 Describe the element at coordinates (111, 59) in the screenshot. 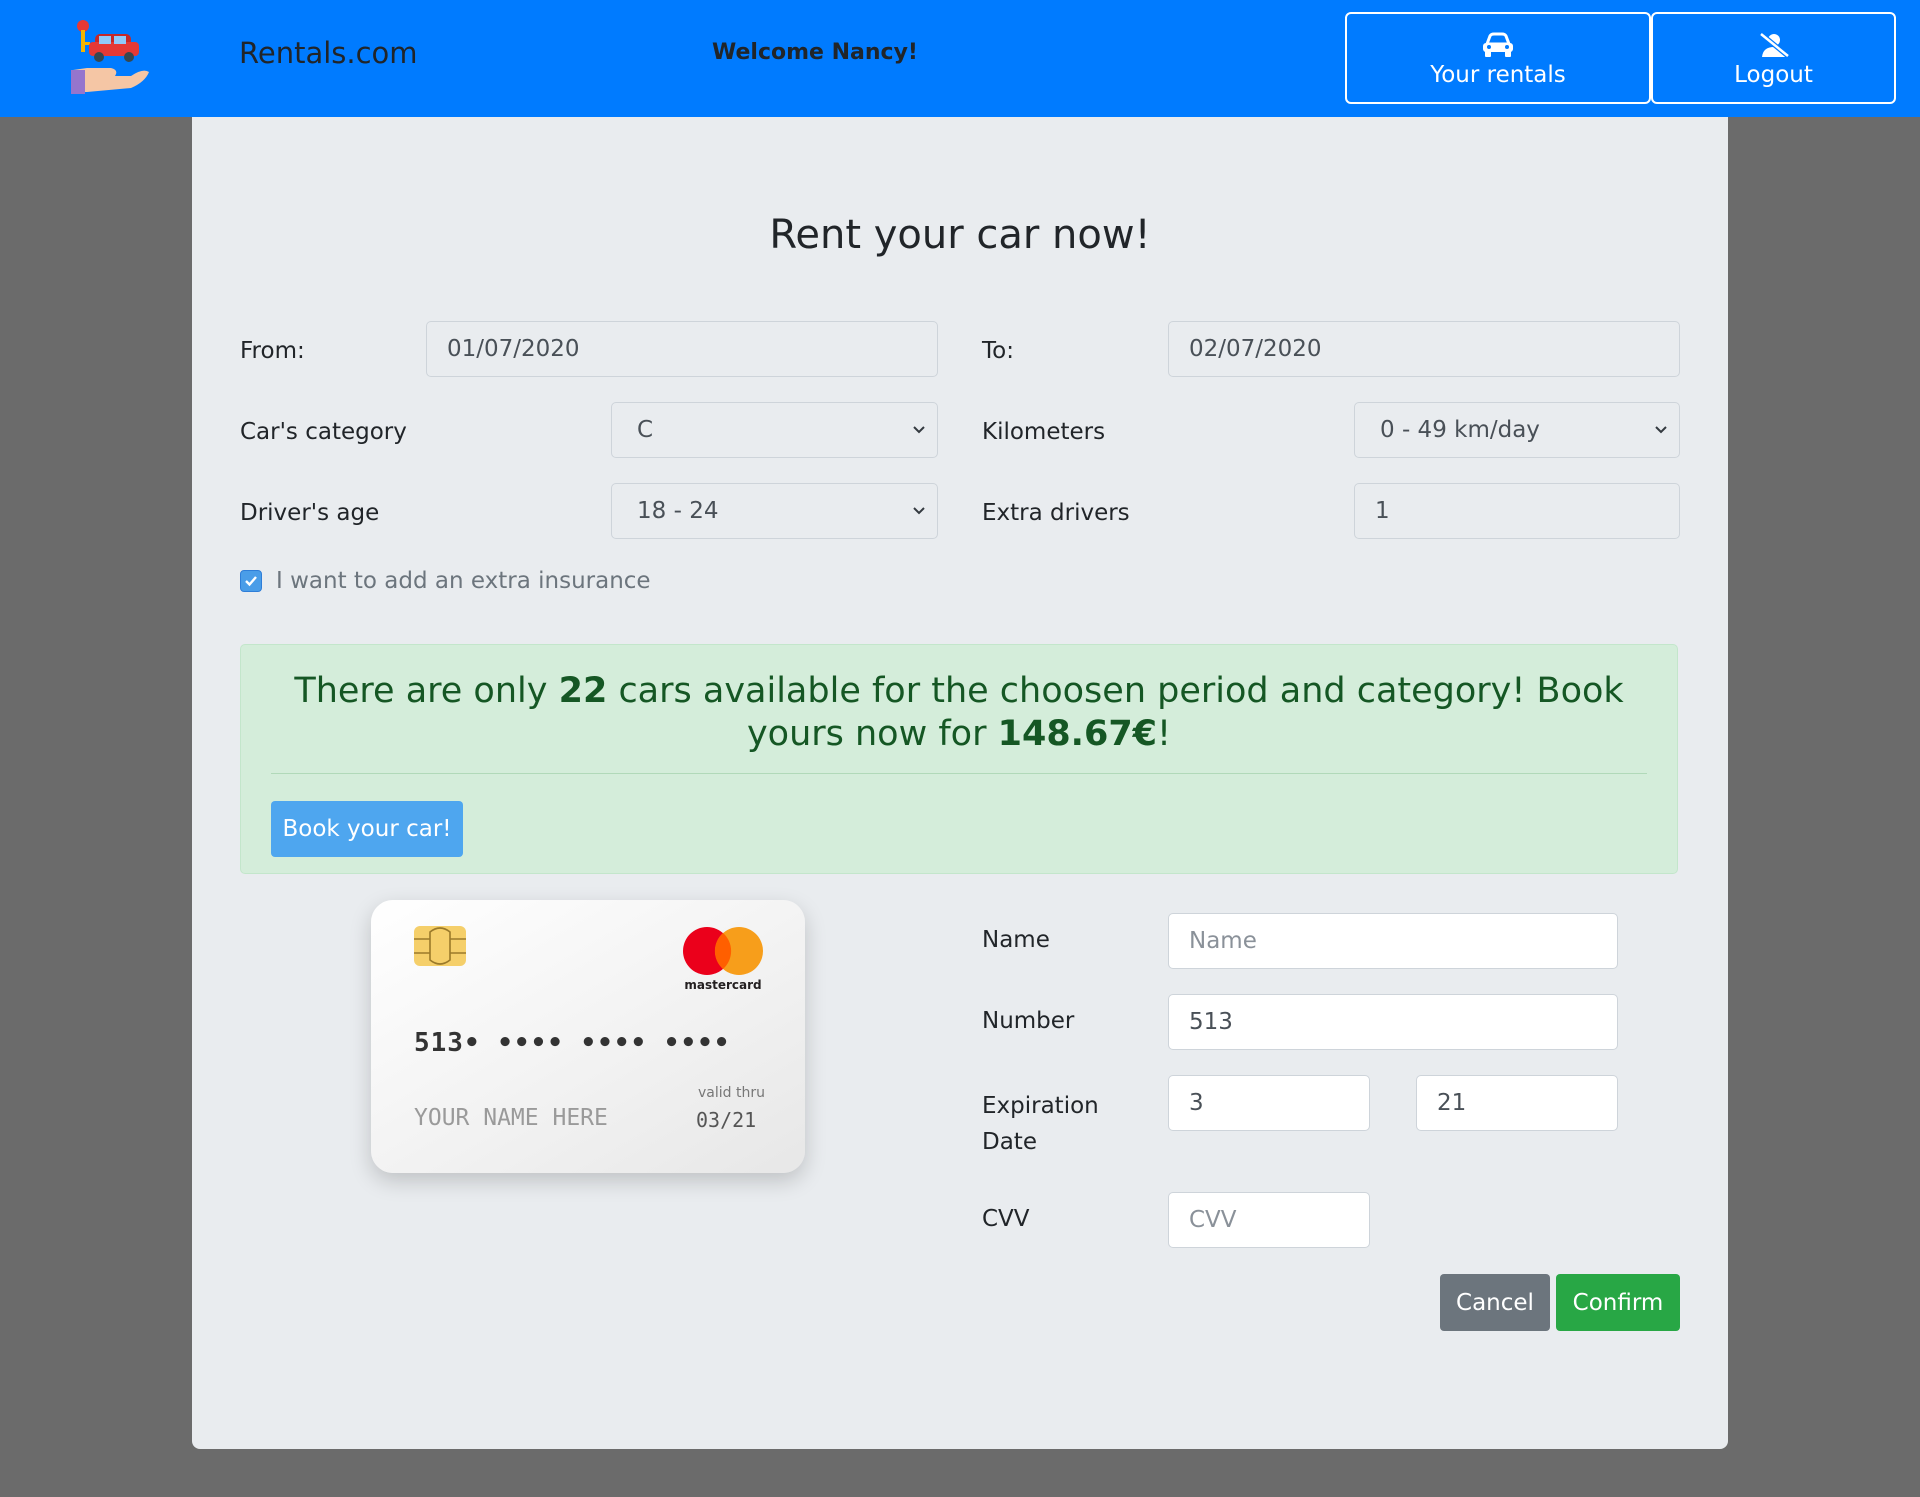

I see `logo-icon` at that location.